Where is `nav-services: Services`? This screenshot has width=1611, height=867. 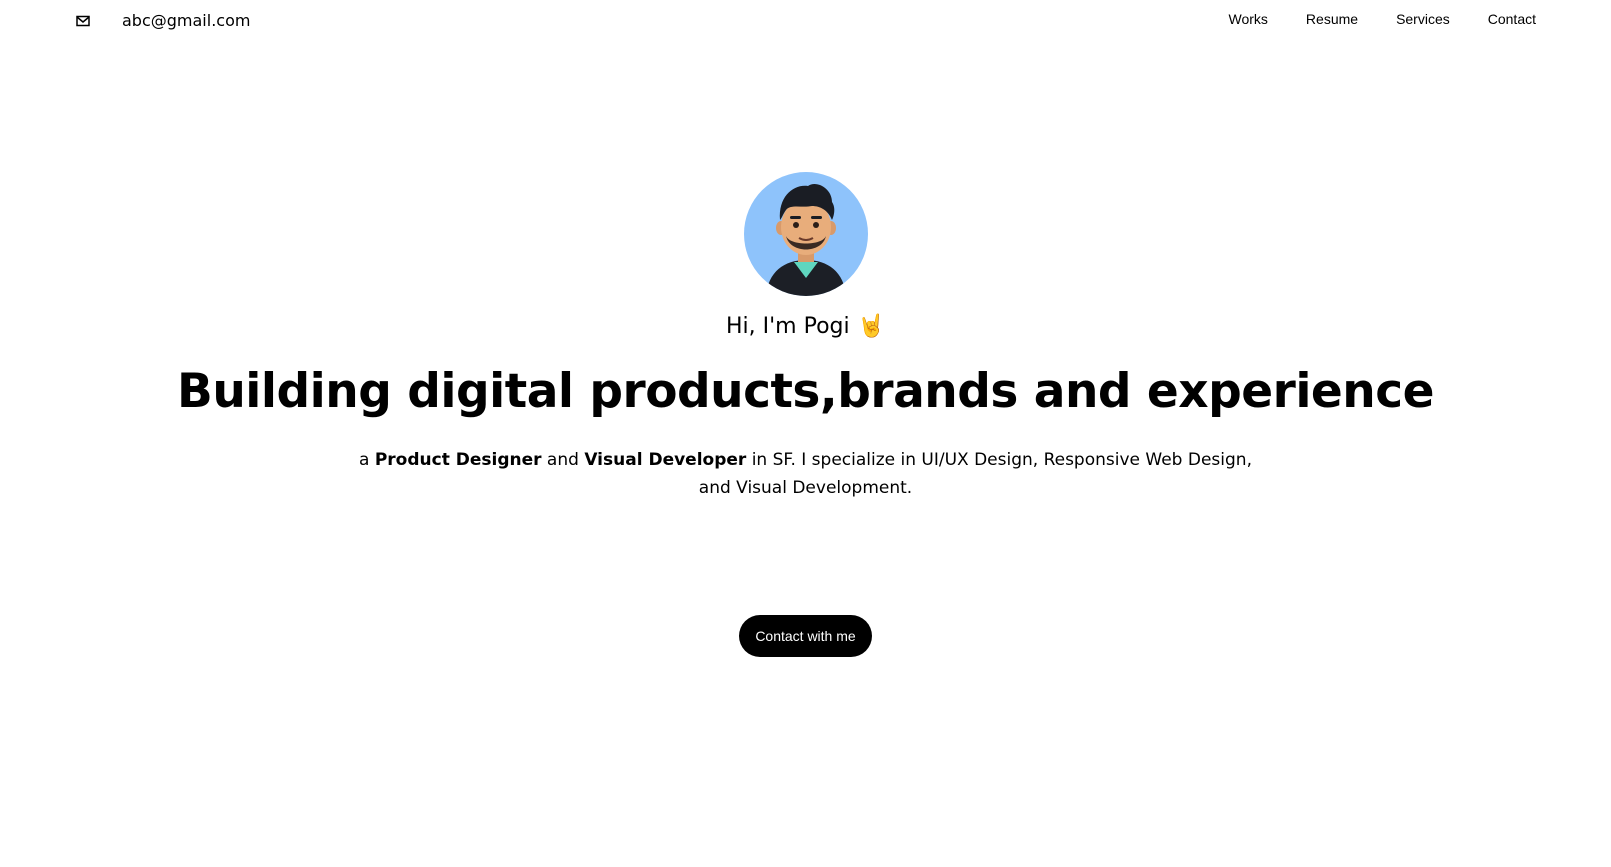
nav-services: Services is located at coordinates (1423, 19).